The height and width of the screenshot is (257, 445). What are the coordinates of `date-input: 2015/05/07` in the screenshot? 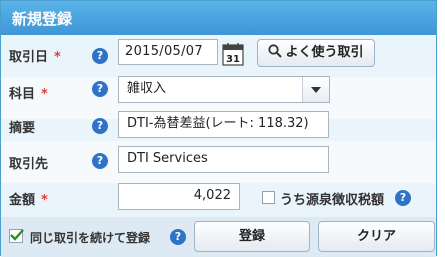 It's located at (168, 52).